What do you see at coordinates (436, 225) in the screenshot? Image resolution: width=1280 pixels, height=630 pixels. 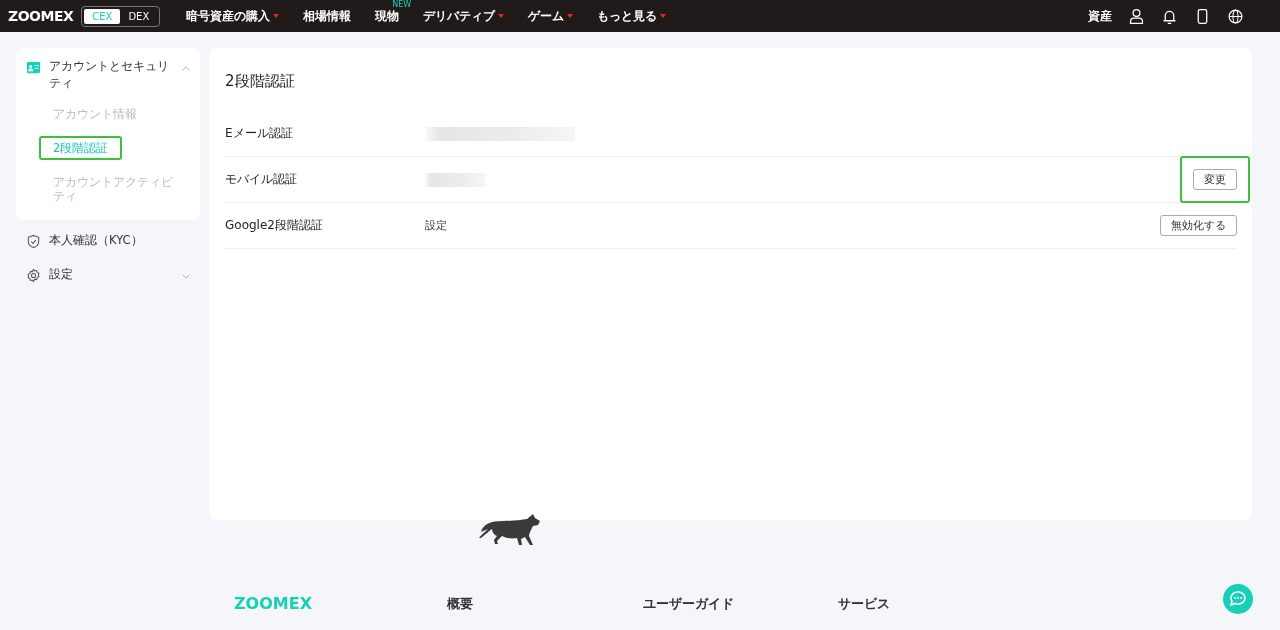 I see `row-value: 設定` at bounding box center [436, 225].